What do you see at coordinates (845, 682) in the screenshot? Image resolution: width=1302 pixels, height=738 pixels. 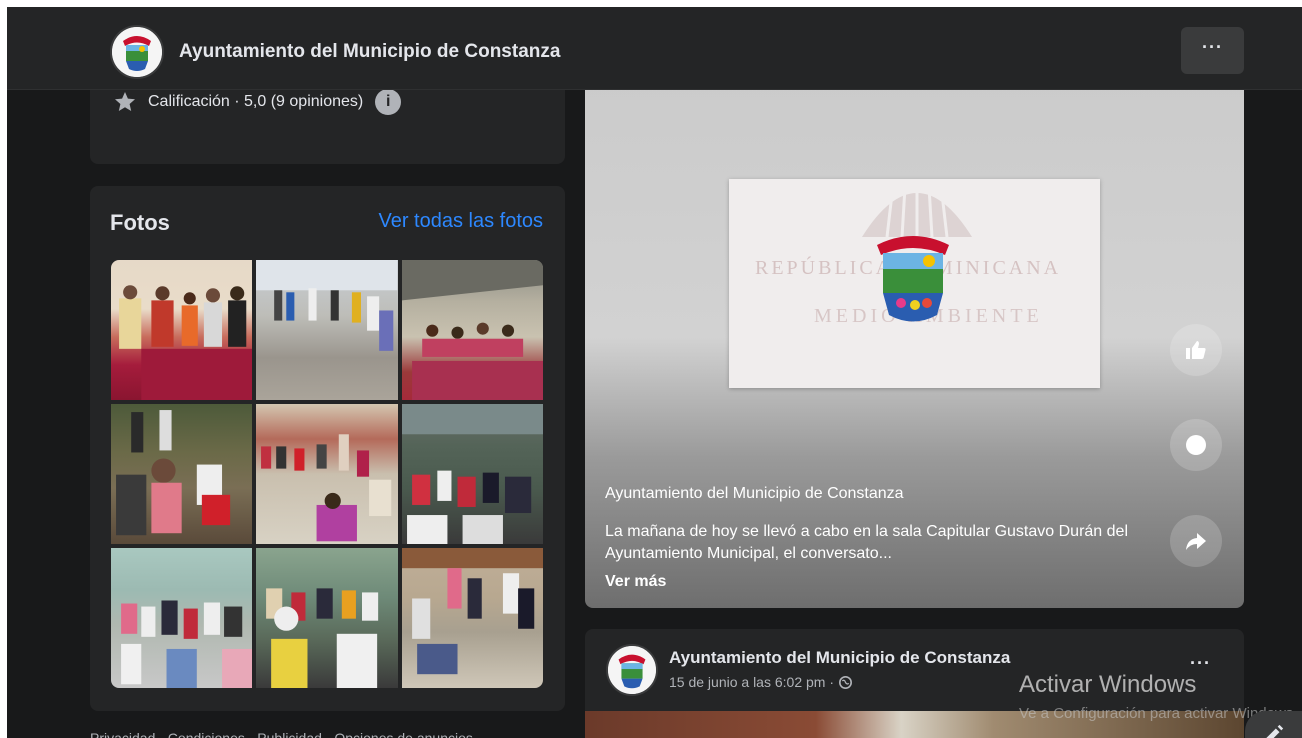 I see `globe-icon` at bounding box center [845, 682].